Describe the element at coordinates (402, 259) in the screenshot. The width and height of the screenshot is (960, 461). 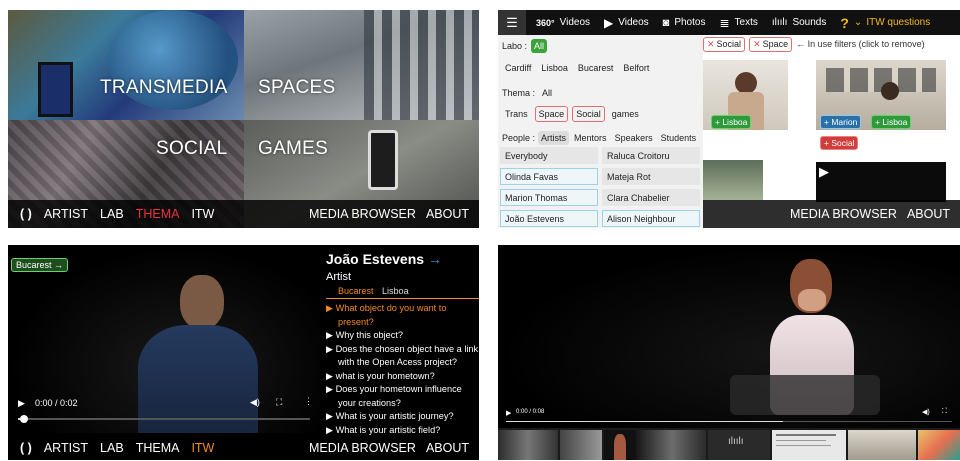
I see `person-name: João Estevens →` at that location.